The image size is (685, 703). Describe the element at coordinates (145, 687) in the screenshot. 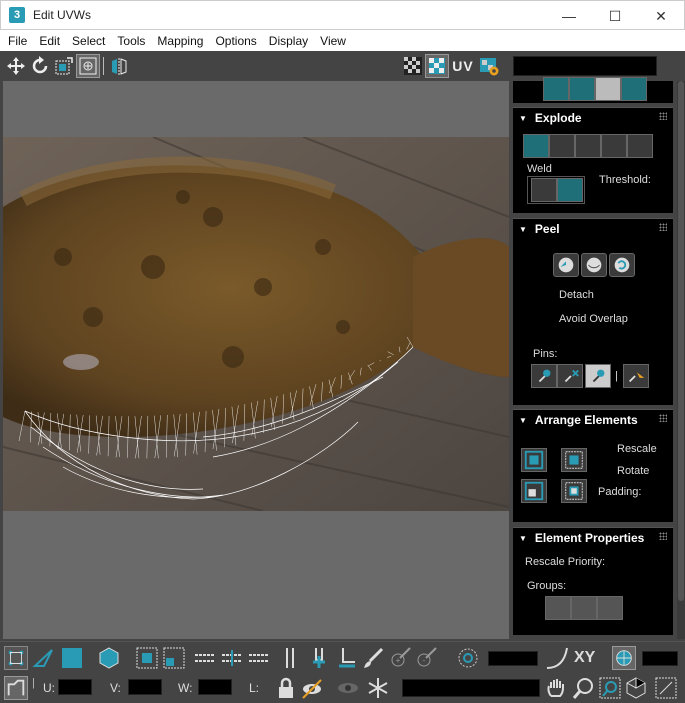

I see `v-coordinate-field` at that location.